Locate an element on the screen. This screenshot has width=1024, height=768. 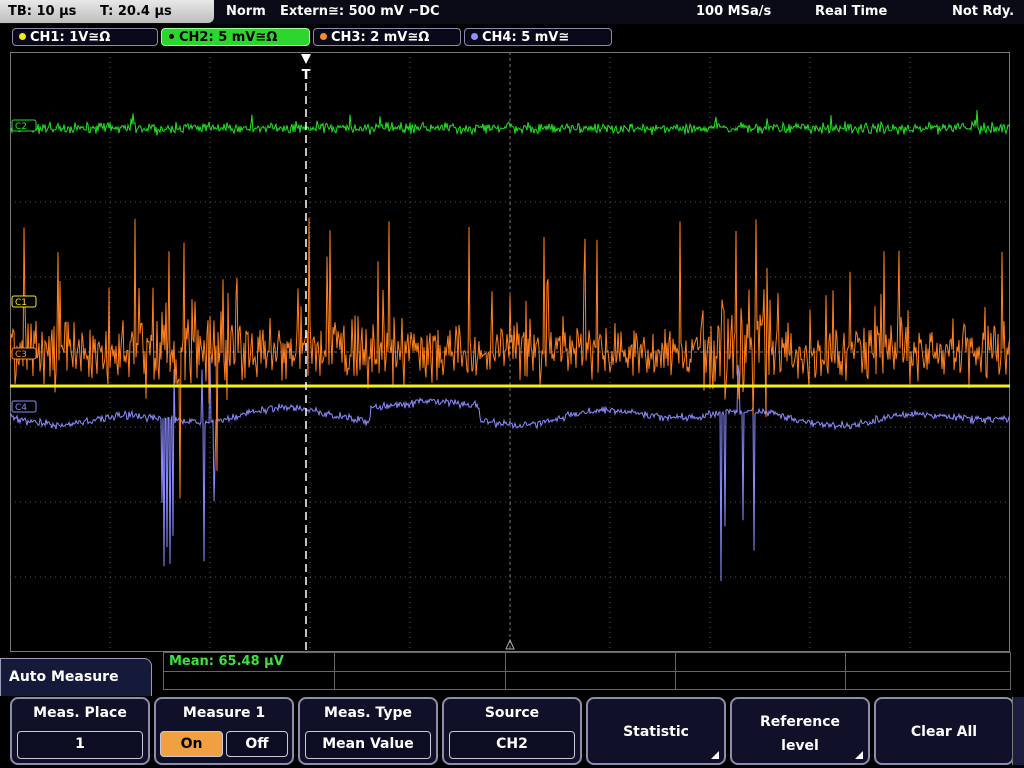
ch4-marker: C4 is located at coordinates (24, 406).